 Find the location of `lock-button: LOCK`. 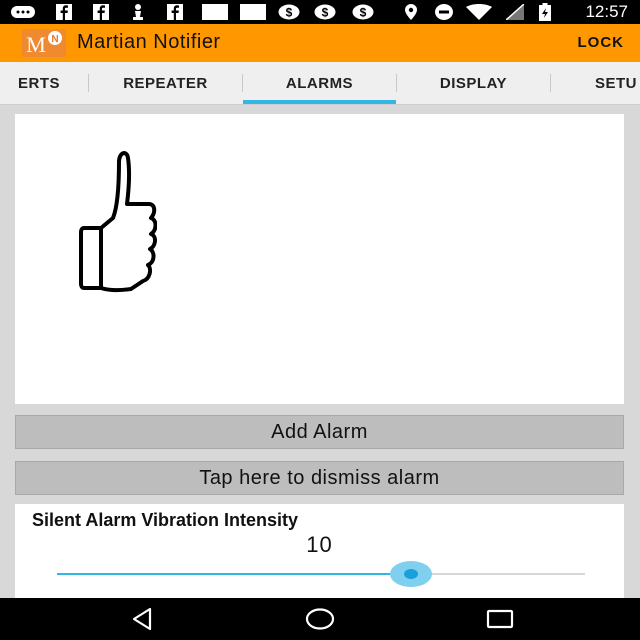

lock-button: LOCK is located at coordinates (601, 42).